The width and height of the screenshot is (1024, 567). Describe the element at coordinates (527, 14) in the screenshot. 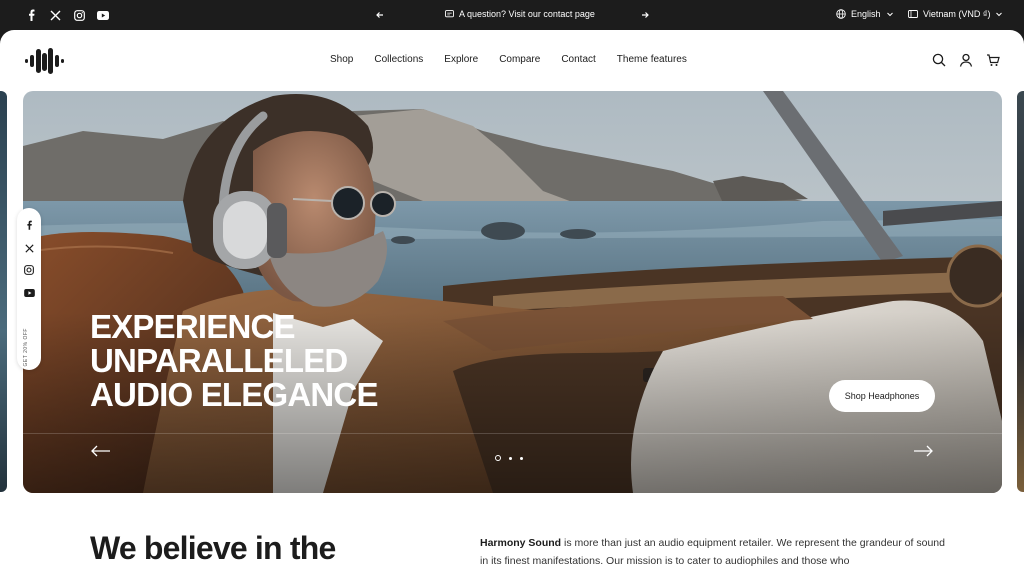

I see `announcement-text: A question? Visit our contact page` at that location.